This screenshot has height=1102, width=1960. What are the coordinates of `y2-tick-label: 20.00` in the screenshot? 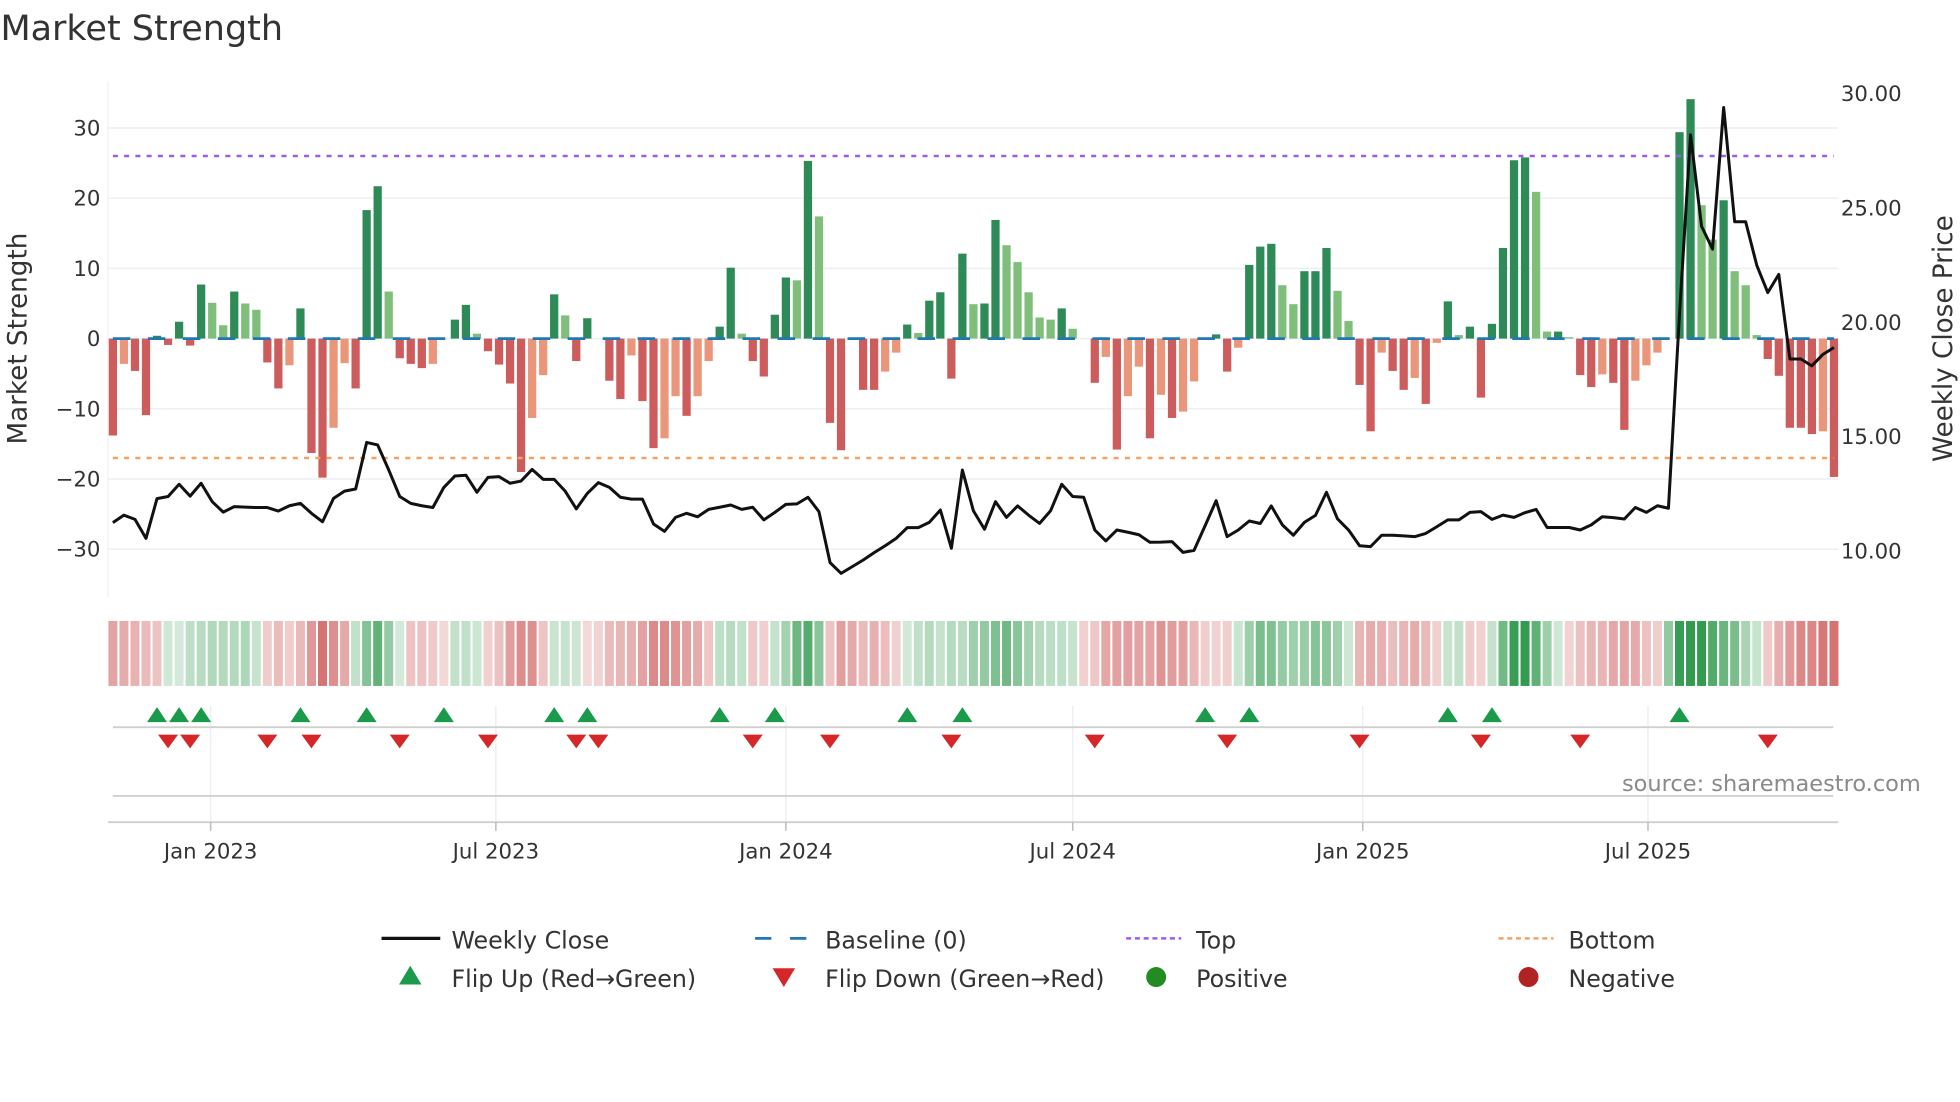 It's located at (1871, 323).